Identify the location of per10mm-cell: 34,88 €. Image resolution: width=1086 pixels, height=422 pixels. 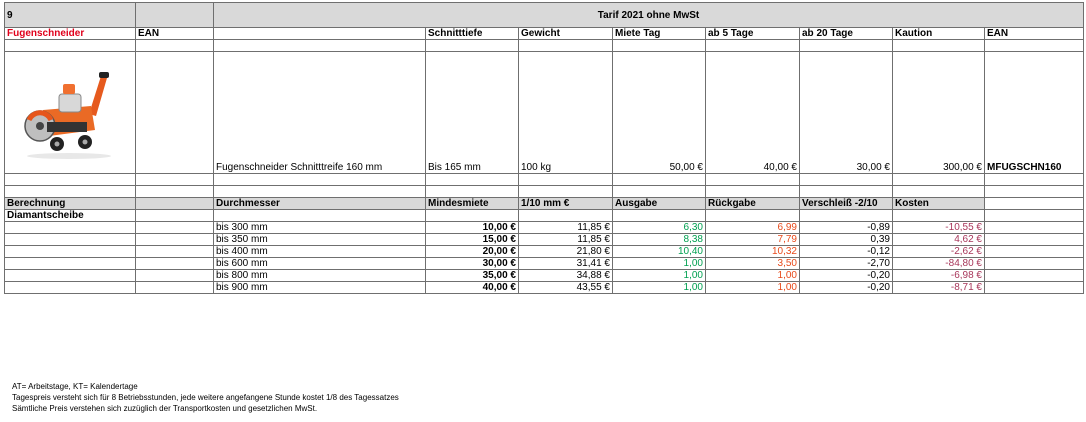
(565, 275).